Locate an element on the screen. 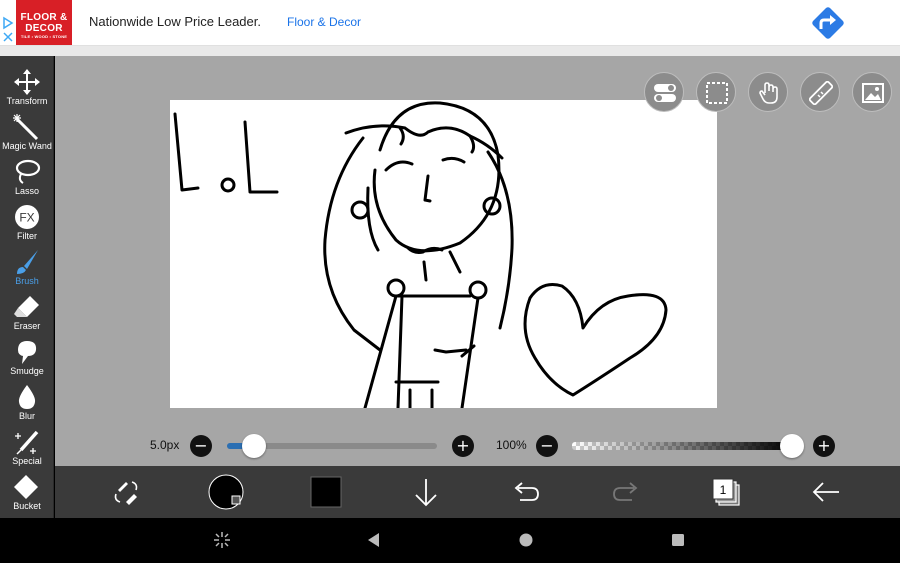 This screenshot has height=563, width=900. swap-tools-icon is located at coordinates (126, 493).